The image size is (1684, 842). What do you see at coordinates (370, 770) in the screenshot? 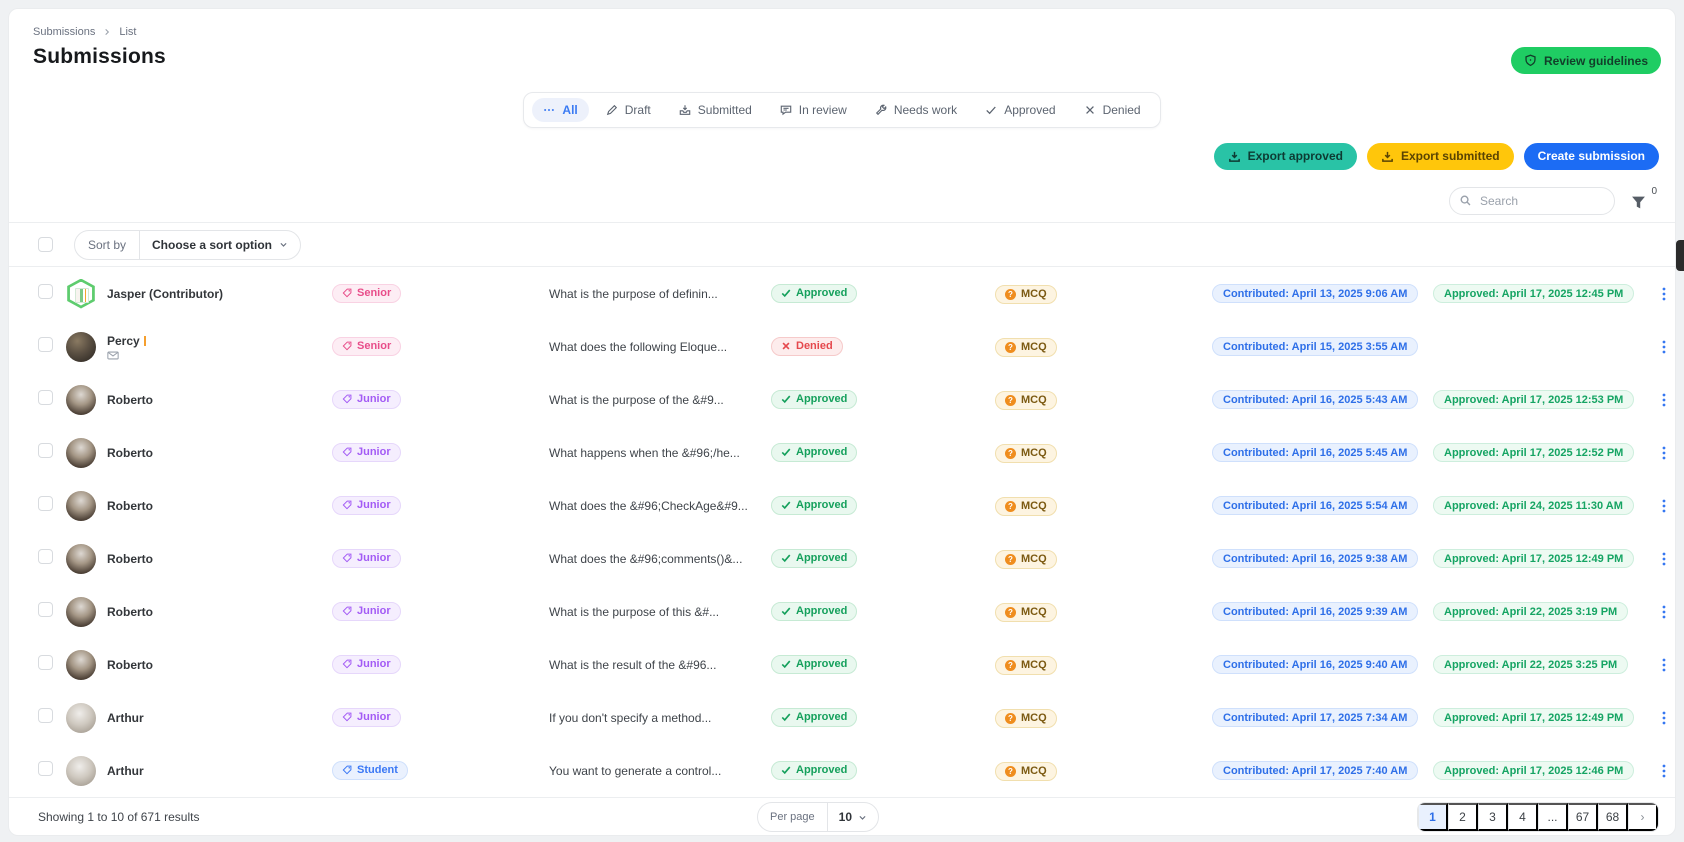
I see `level-badge: Student` at bounding box center [370, 770].